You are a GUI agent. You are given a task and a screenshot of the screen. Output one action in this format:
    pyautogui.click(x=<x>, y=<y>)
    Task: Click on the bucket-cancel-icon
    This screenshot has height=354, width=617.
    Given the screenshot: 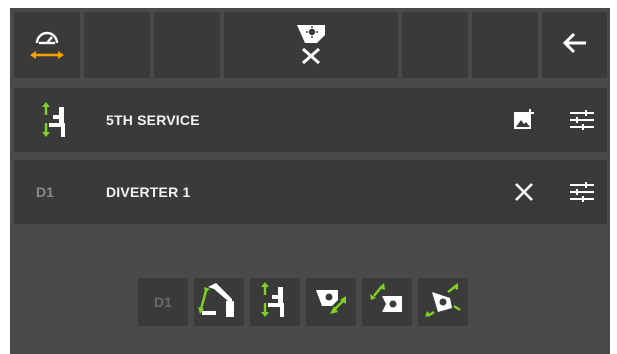 What is the action you would take?
    pyautogui.click(x=311, y=45)
    